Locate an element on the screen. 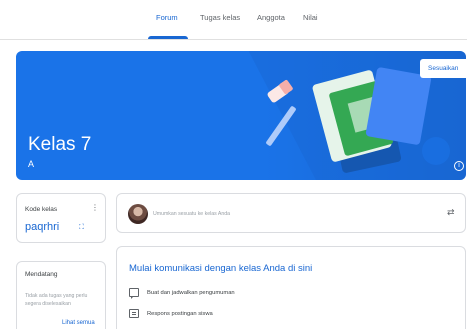  top-navigation: Forum Tugas kelas Anggota Nilai is located at coordinates (233, 20).